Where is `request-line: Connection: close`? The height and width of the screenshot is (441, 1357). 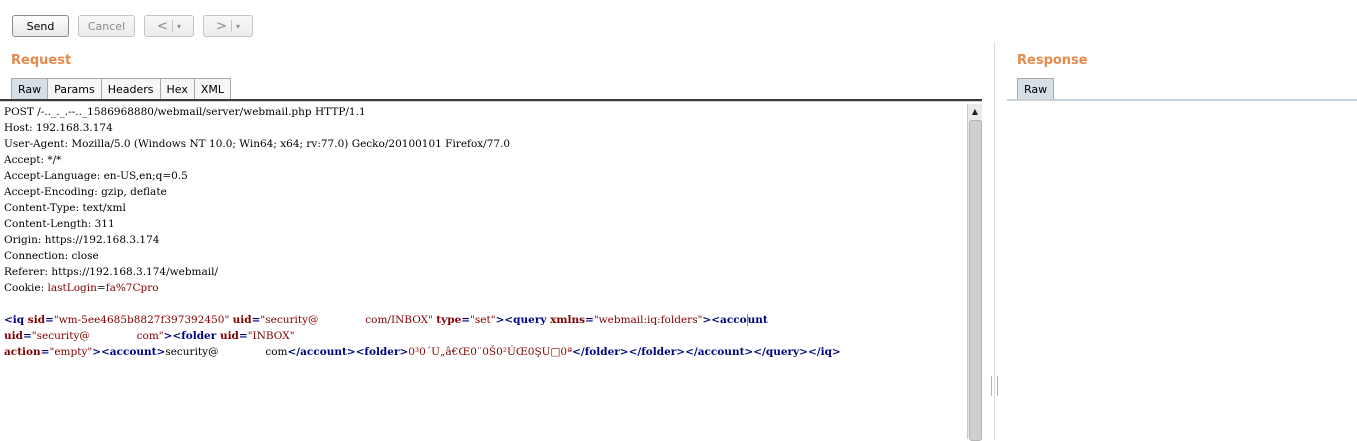
request-line: Connection: close is located at coordinates (51, 256).